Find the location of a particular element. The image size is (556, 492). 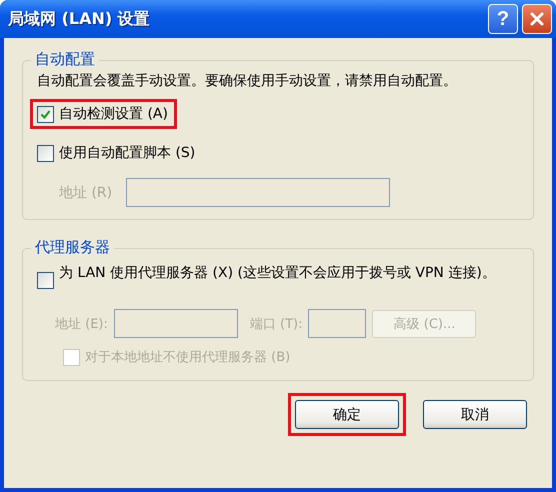

address-label: 地址 (R) is located at coordinates (85, 193).